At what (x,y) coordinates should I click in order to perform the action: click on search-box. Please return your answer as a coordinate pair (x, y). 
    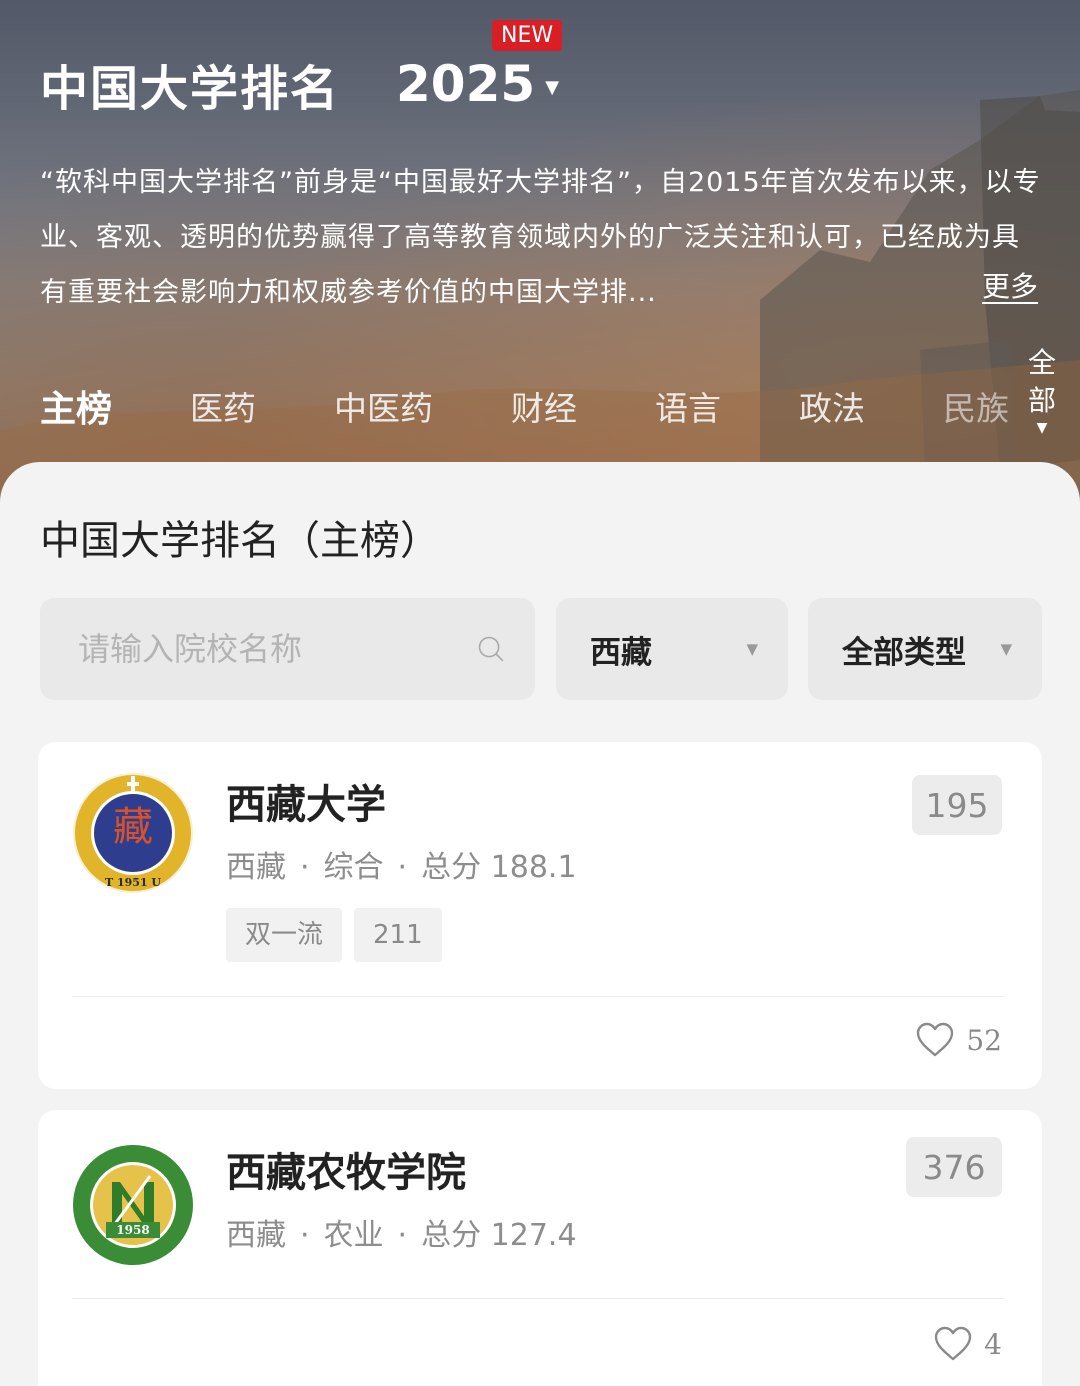
    Looking at the image, I should click on (287, 649).